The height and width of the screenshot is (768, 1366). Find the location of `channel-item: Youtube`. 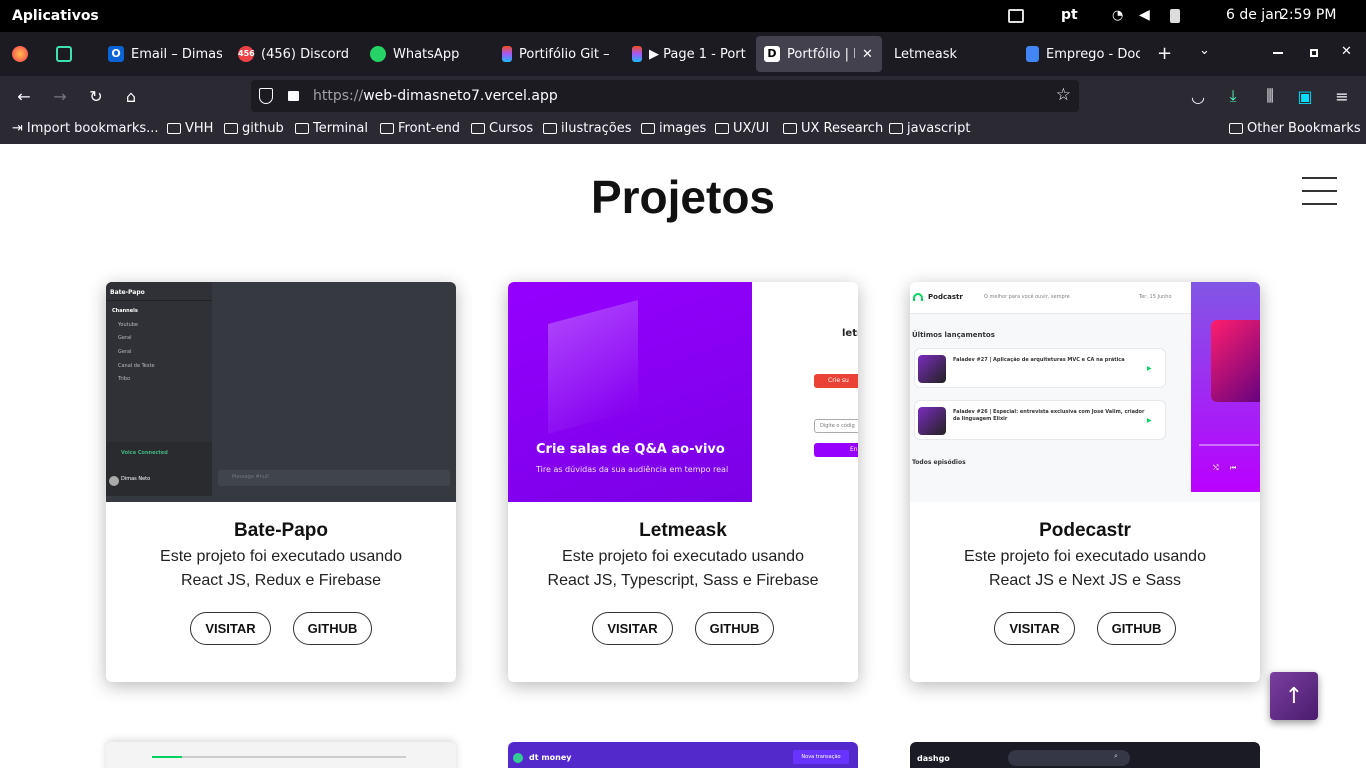

channel-item: Youtube is located at coordinates (128, 325).